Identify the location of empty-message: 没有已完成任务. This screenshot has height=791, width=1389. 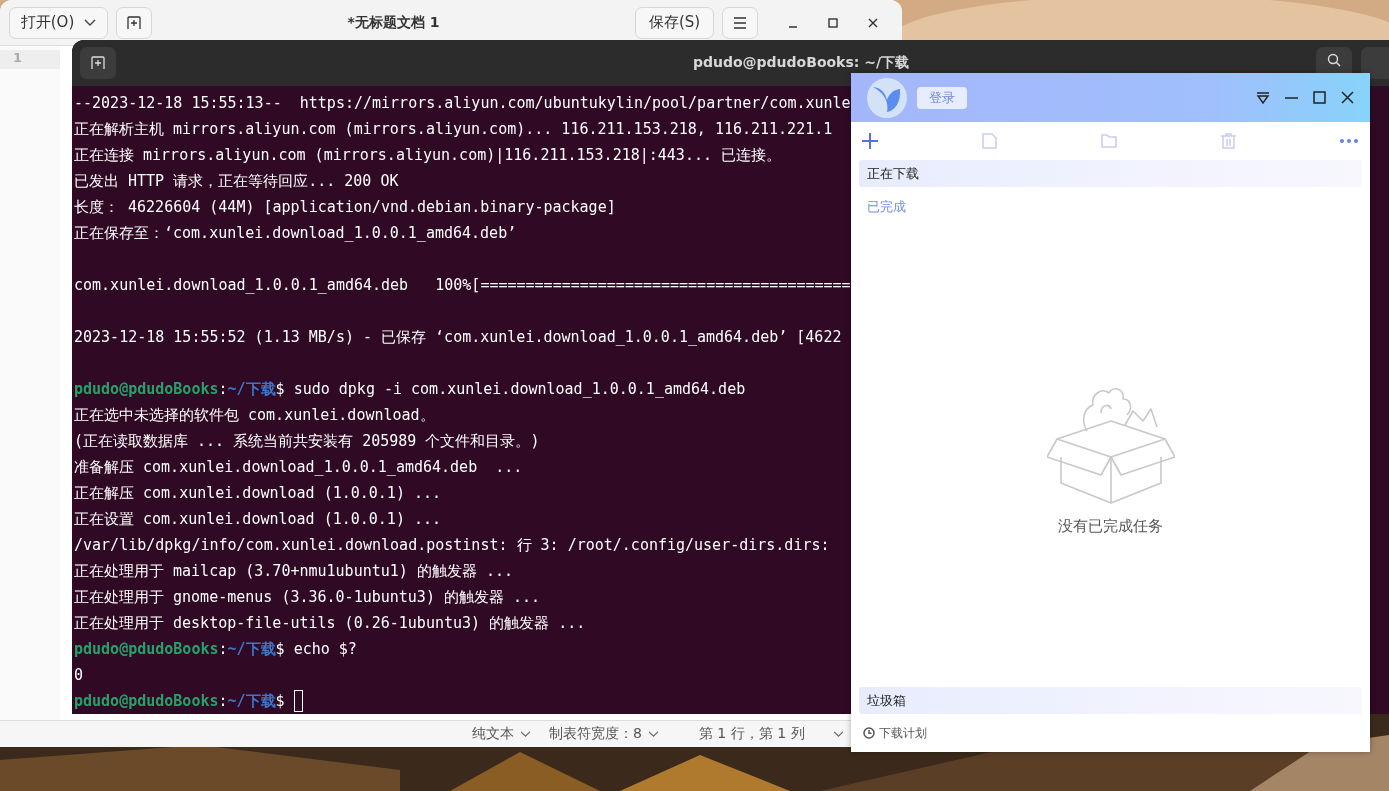
(1110, 526).